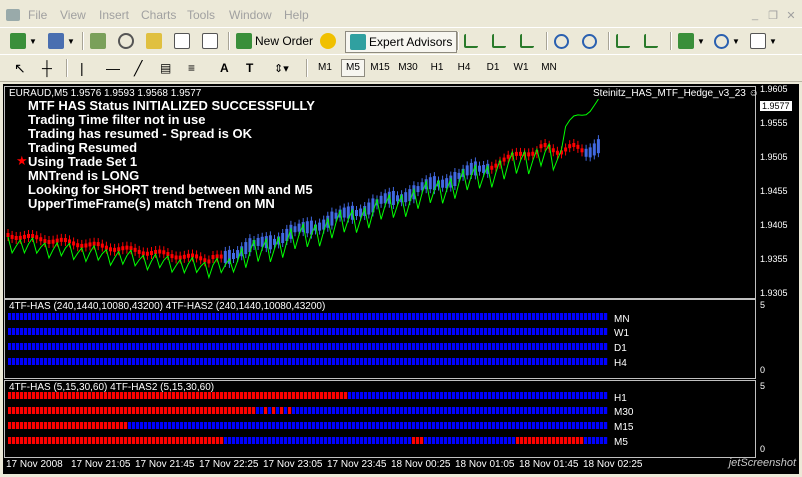 The width and height of the screenshot is (802, 477). I want to click on restore-icon: ❐, so click(773, 15).